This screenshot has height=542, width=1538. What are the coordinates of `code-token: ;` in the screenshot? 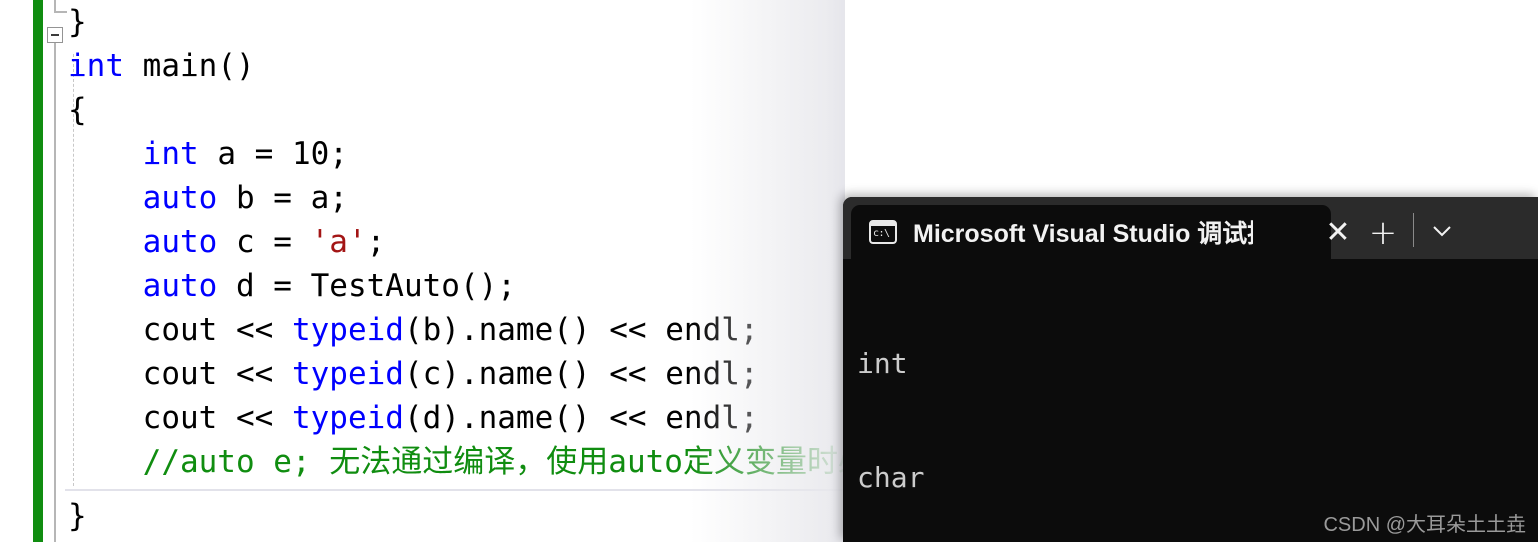 It's located at (376, 242).